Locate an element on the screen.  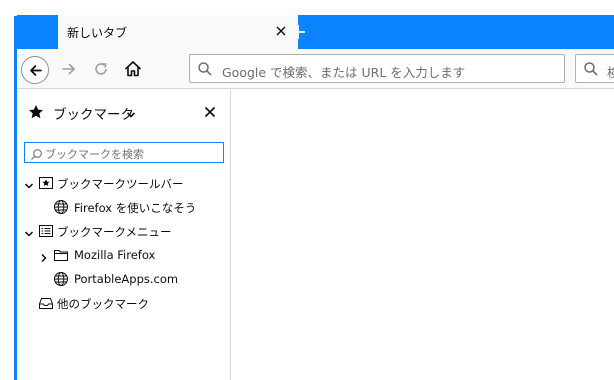
url-bar-placeholder: Google で検索、または URL を入力します is located at coordinates (344, 72).